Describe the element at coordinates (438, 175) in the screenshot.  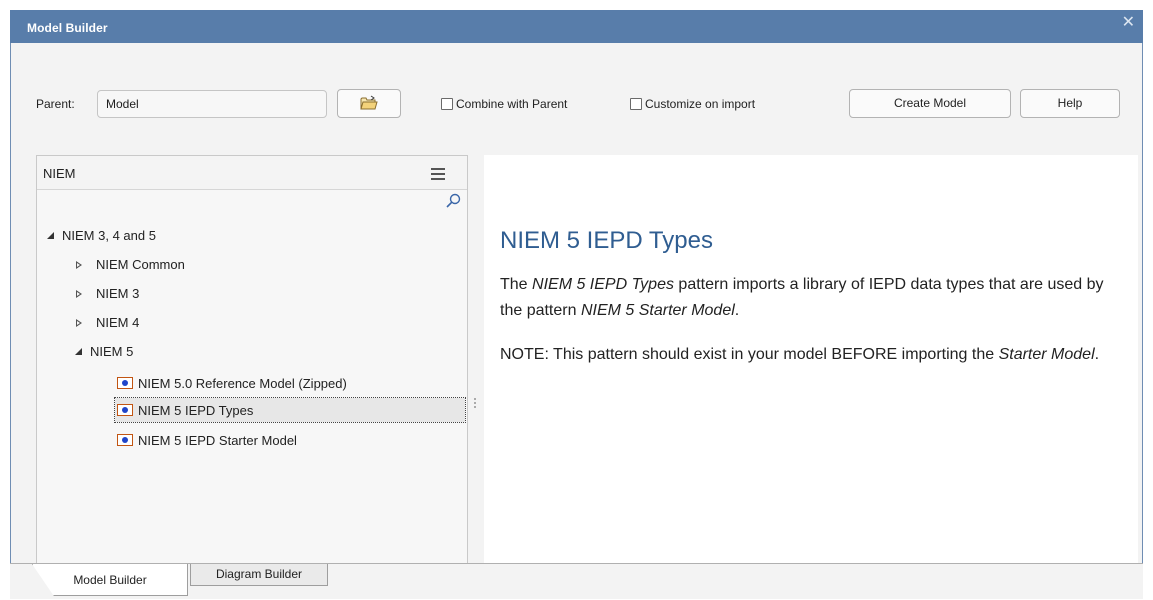
I see `hamburger-menu-icon` at that location.